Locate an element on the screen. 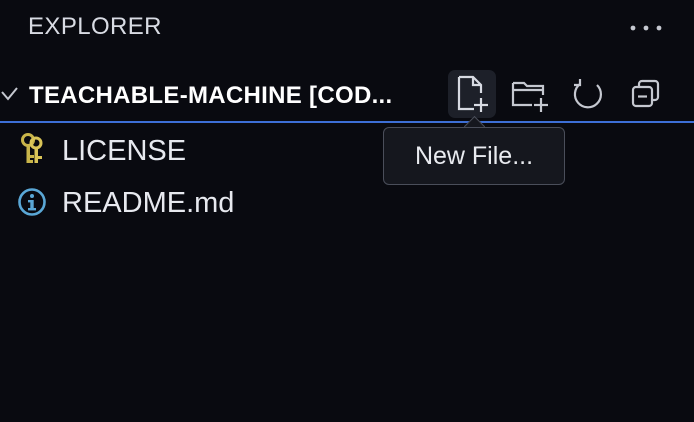 The height and width of the screenshot is (422, 694). refresh-explorer-button is located at coordinates (588, 94).